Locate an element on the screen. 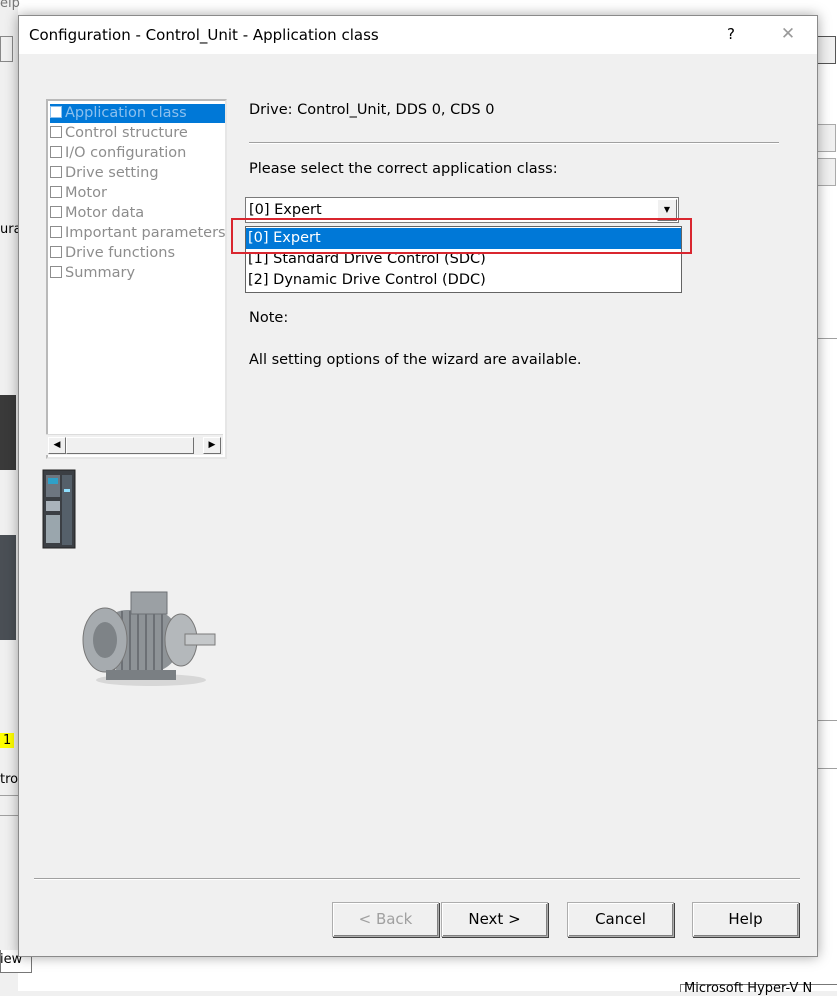 Image resolution: width=837 pixels, height=996 pixels. motor-image is located at coordinates (149, 638).